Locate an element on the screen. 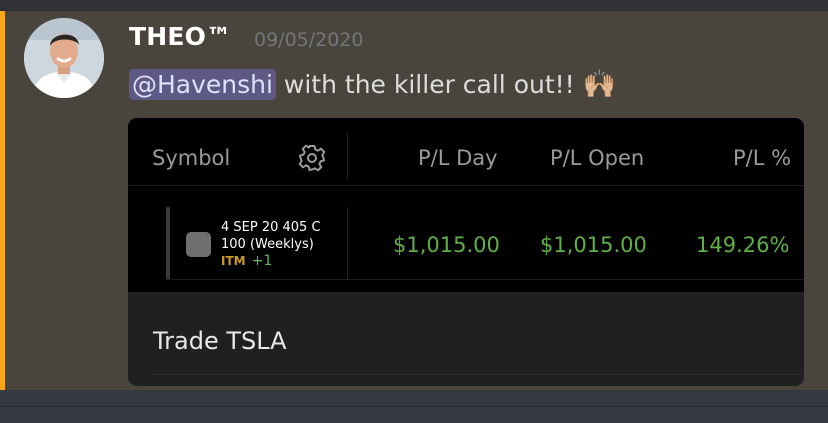 The height and width of the screenshot is (423, 828). pl-open-value: $1,015.00 is located at coordinates (593, 245).